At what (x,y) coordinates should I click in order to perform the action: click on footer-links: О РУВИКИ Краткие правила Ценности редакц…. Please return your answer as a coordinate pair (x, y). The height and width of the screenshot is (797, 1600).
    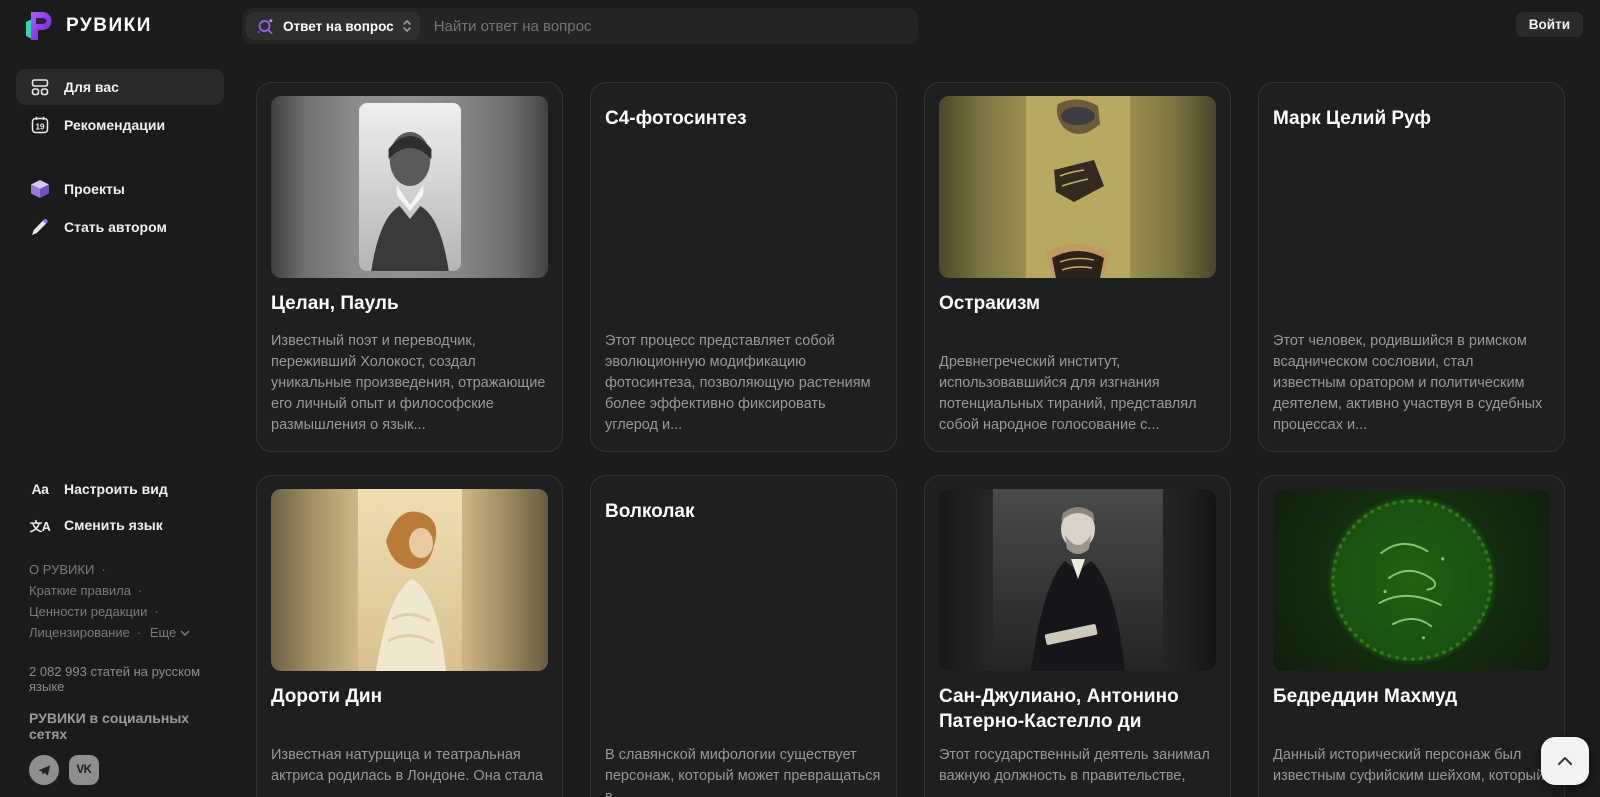
    Looking at the image, I should click on (125, 601).